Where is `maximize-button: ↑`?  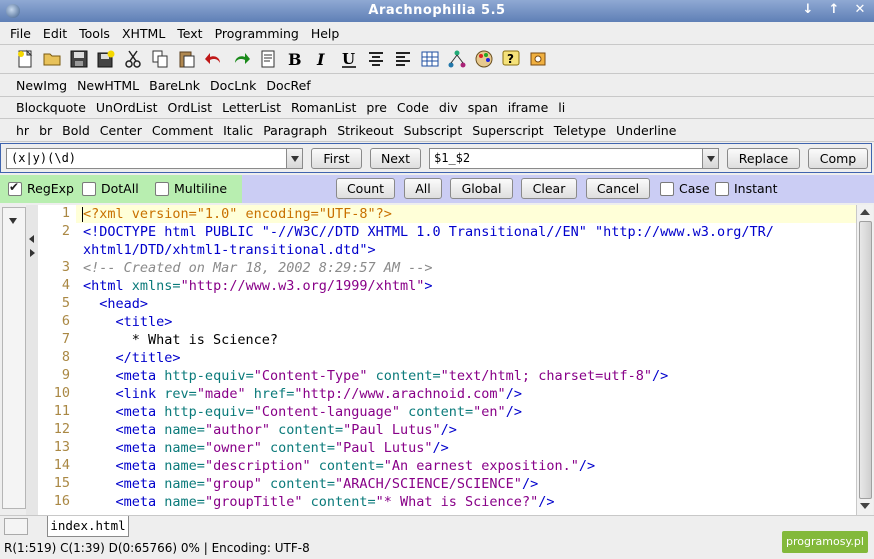 maximize-button: ↑ is located at coordinates (834, 9).